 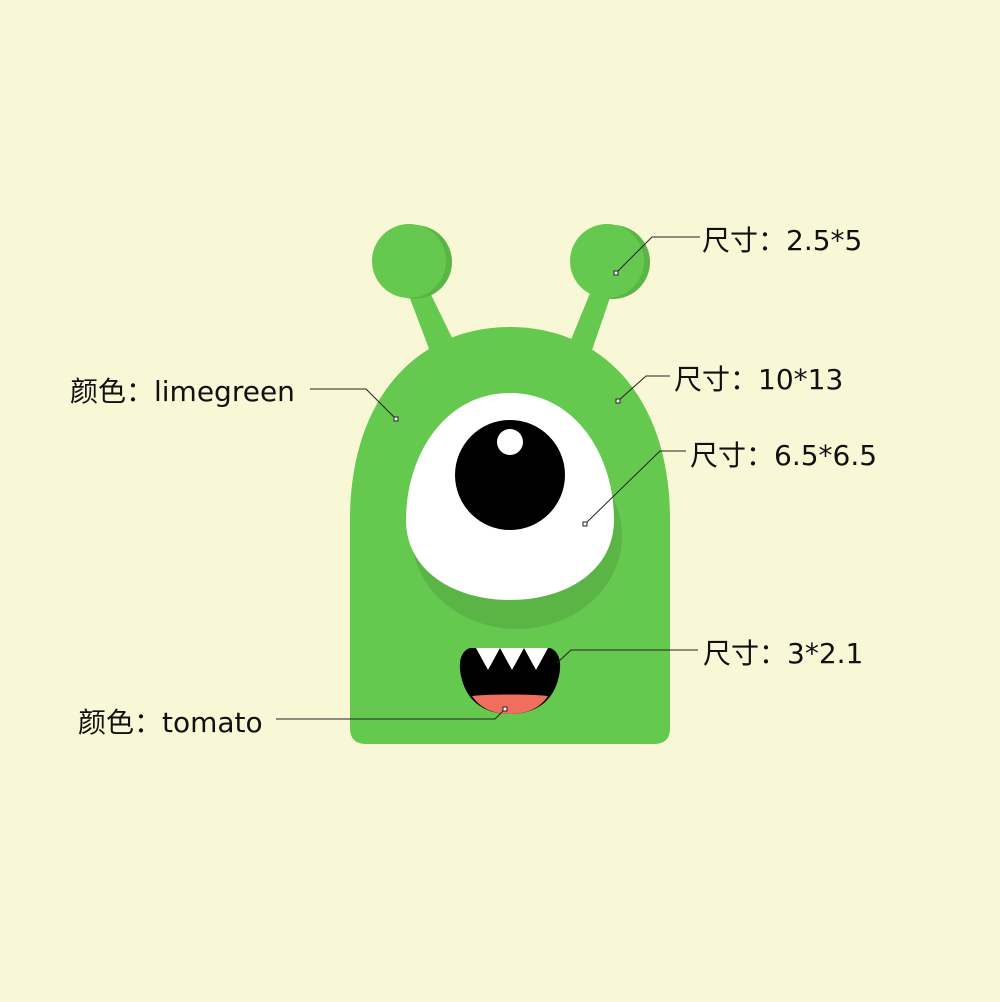 What do you see at coordinates (618, 401) in the screenshot?
I see `anchor-body-size` at bounding box center [618, 401].